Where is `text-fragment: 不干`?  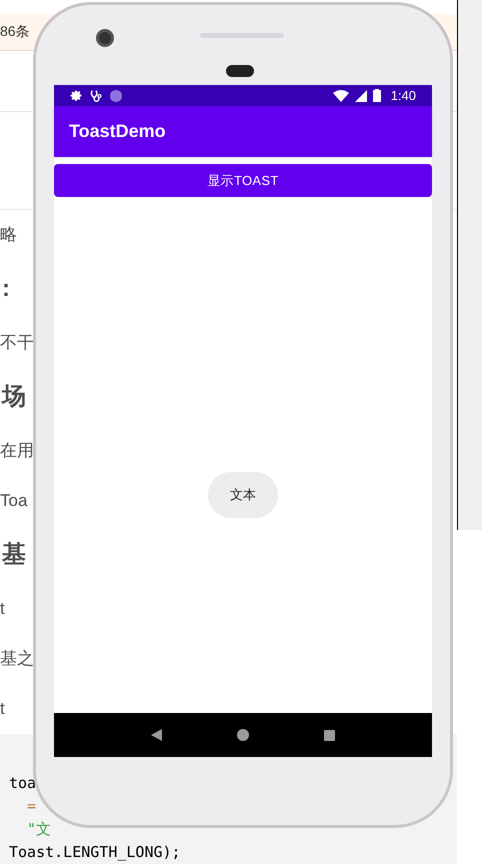 text-fragment: 不干 is located at coordinates (17, 343).